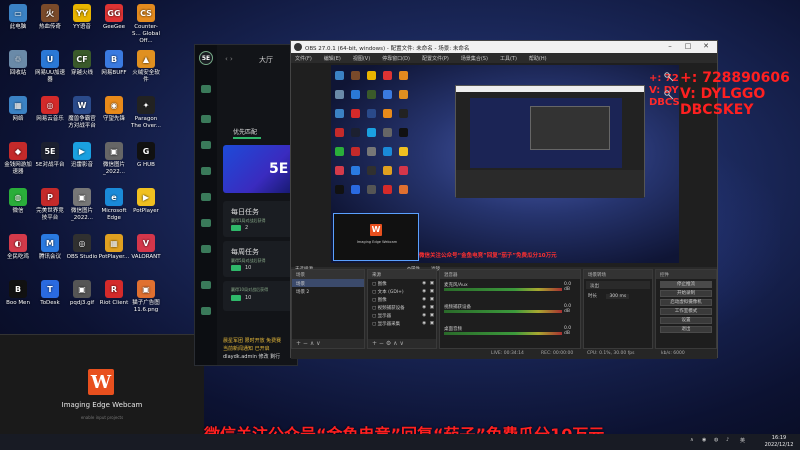 This screenshot has width=800, height=450. What do you see at coordinates (328, 291) in the screenshot?
I see `scene-item: 场景 2` at bounding box center [328, 291].